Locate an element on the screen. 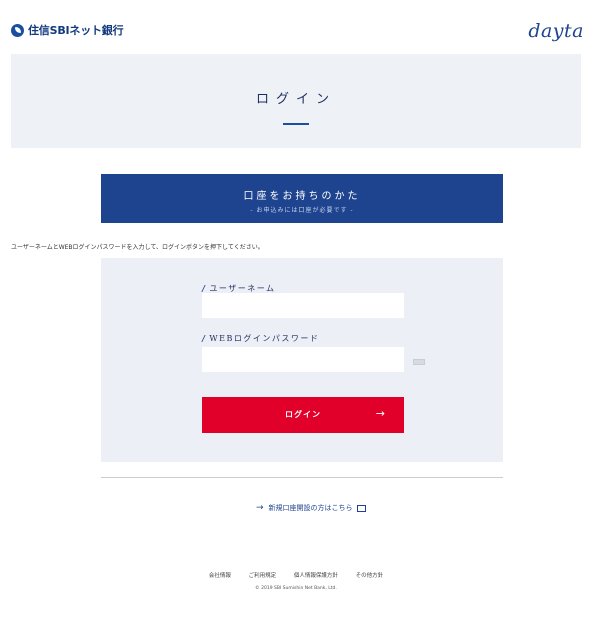  banner-subtitle: - お申込みには口座が必要です - is located at coordinates (302, 210).